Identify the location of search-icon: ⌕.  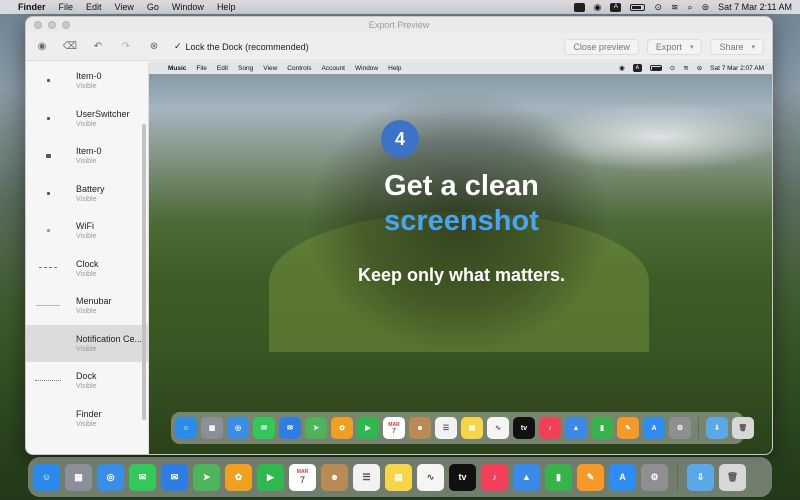
(690, 7).